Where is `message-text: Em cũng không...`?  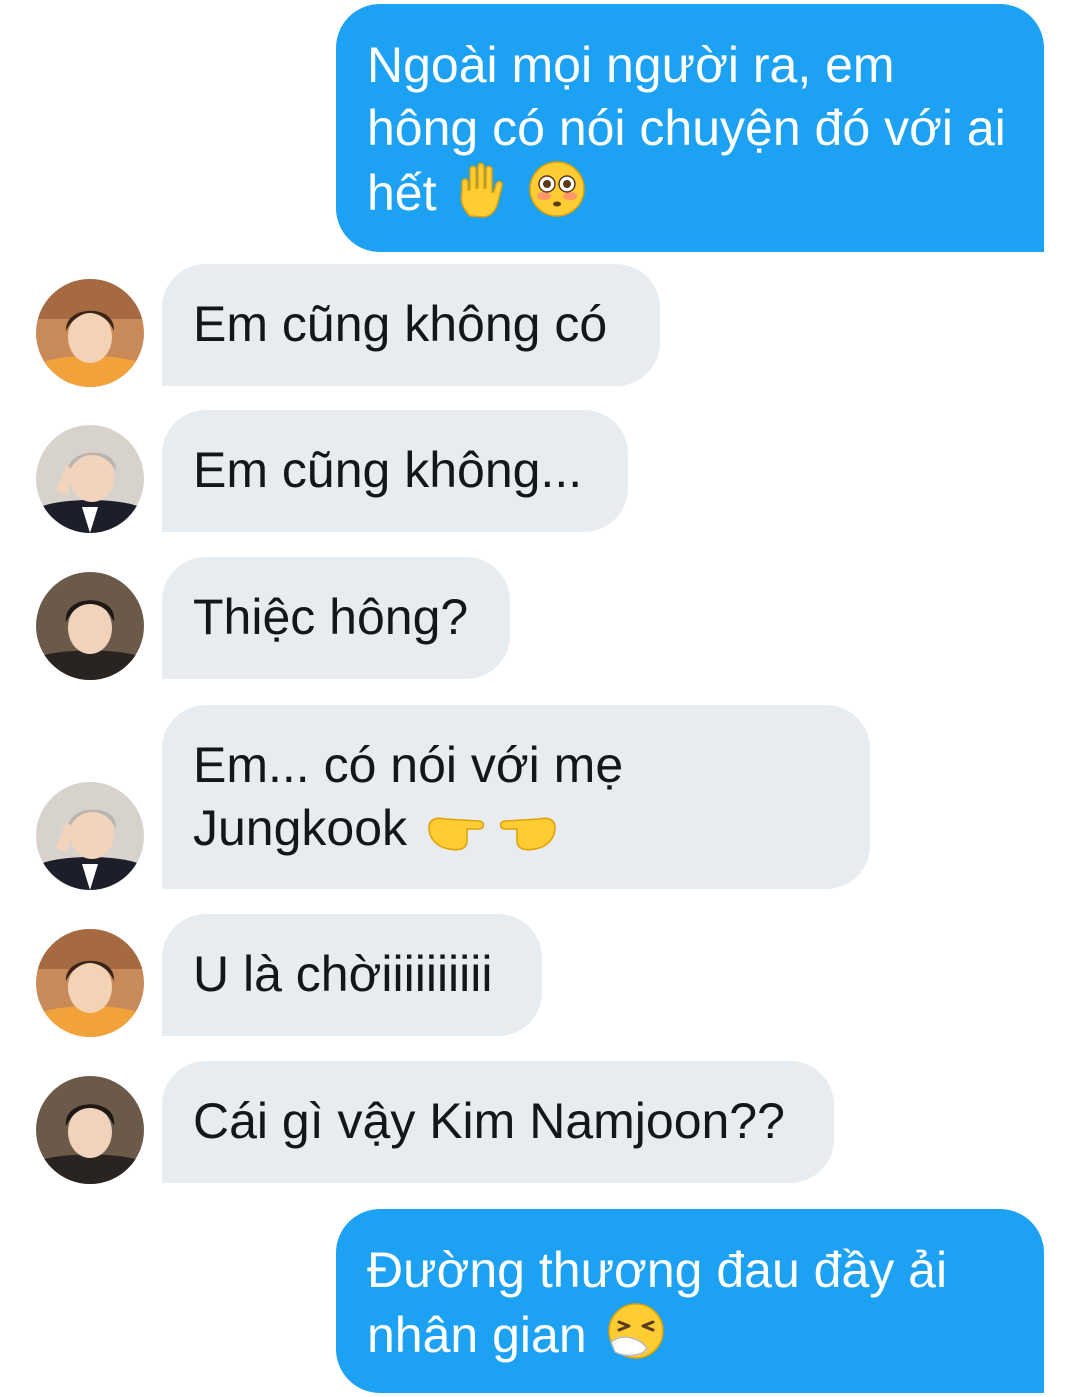 message-text: Em cũng không... is located at coordinates (388, 470).